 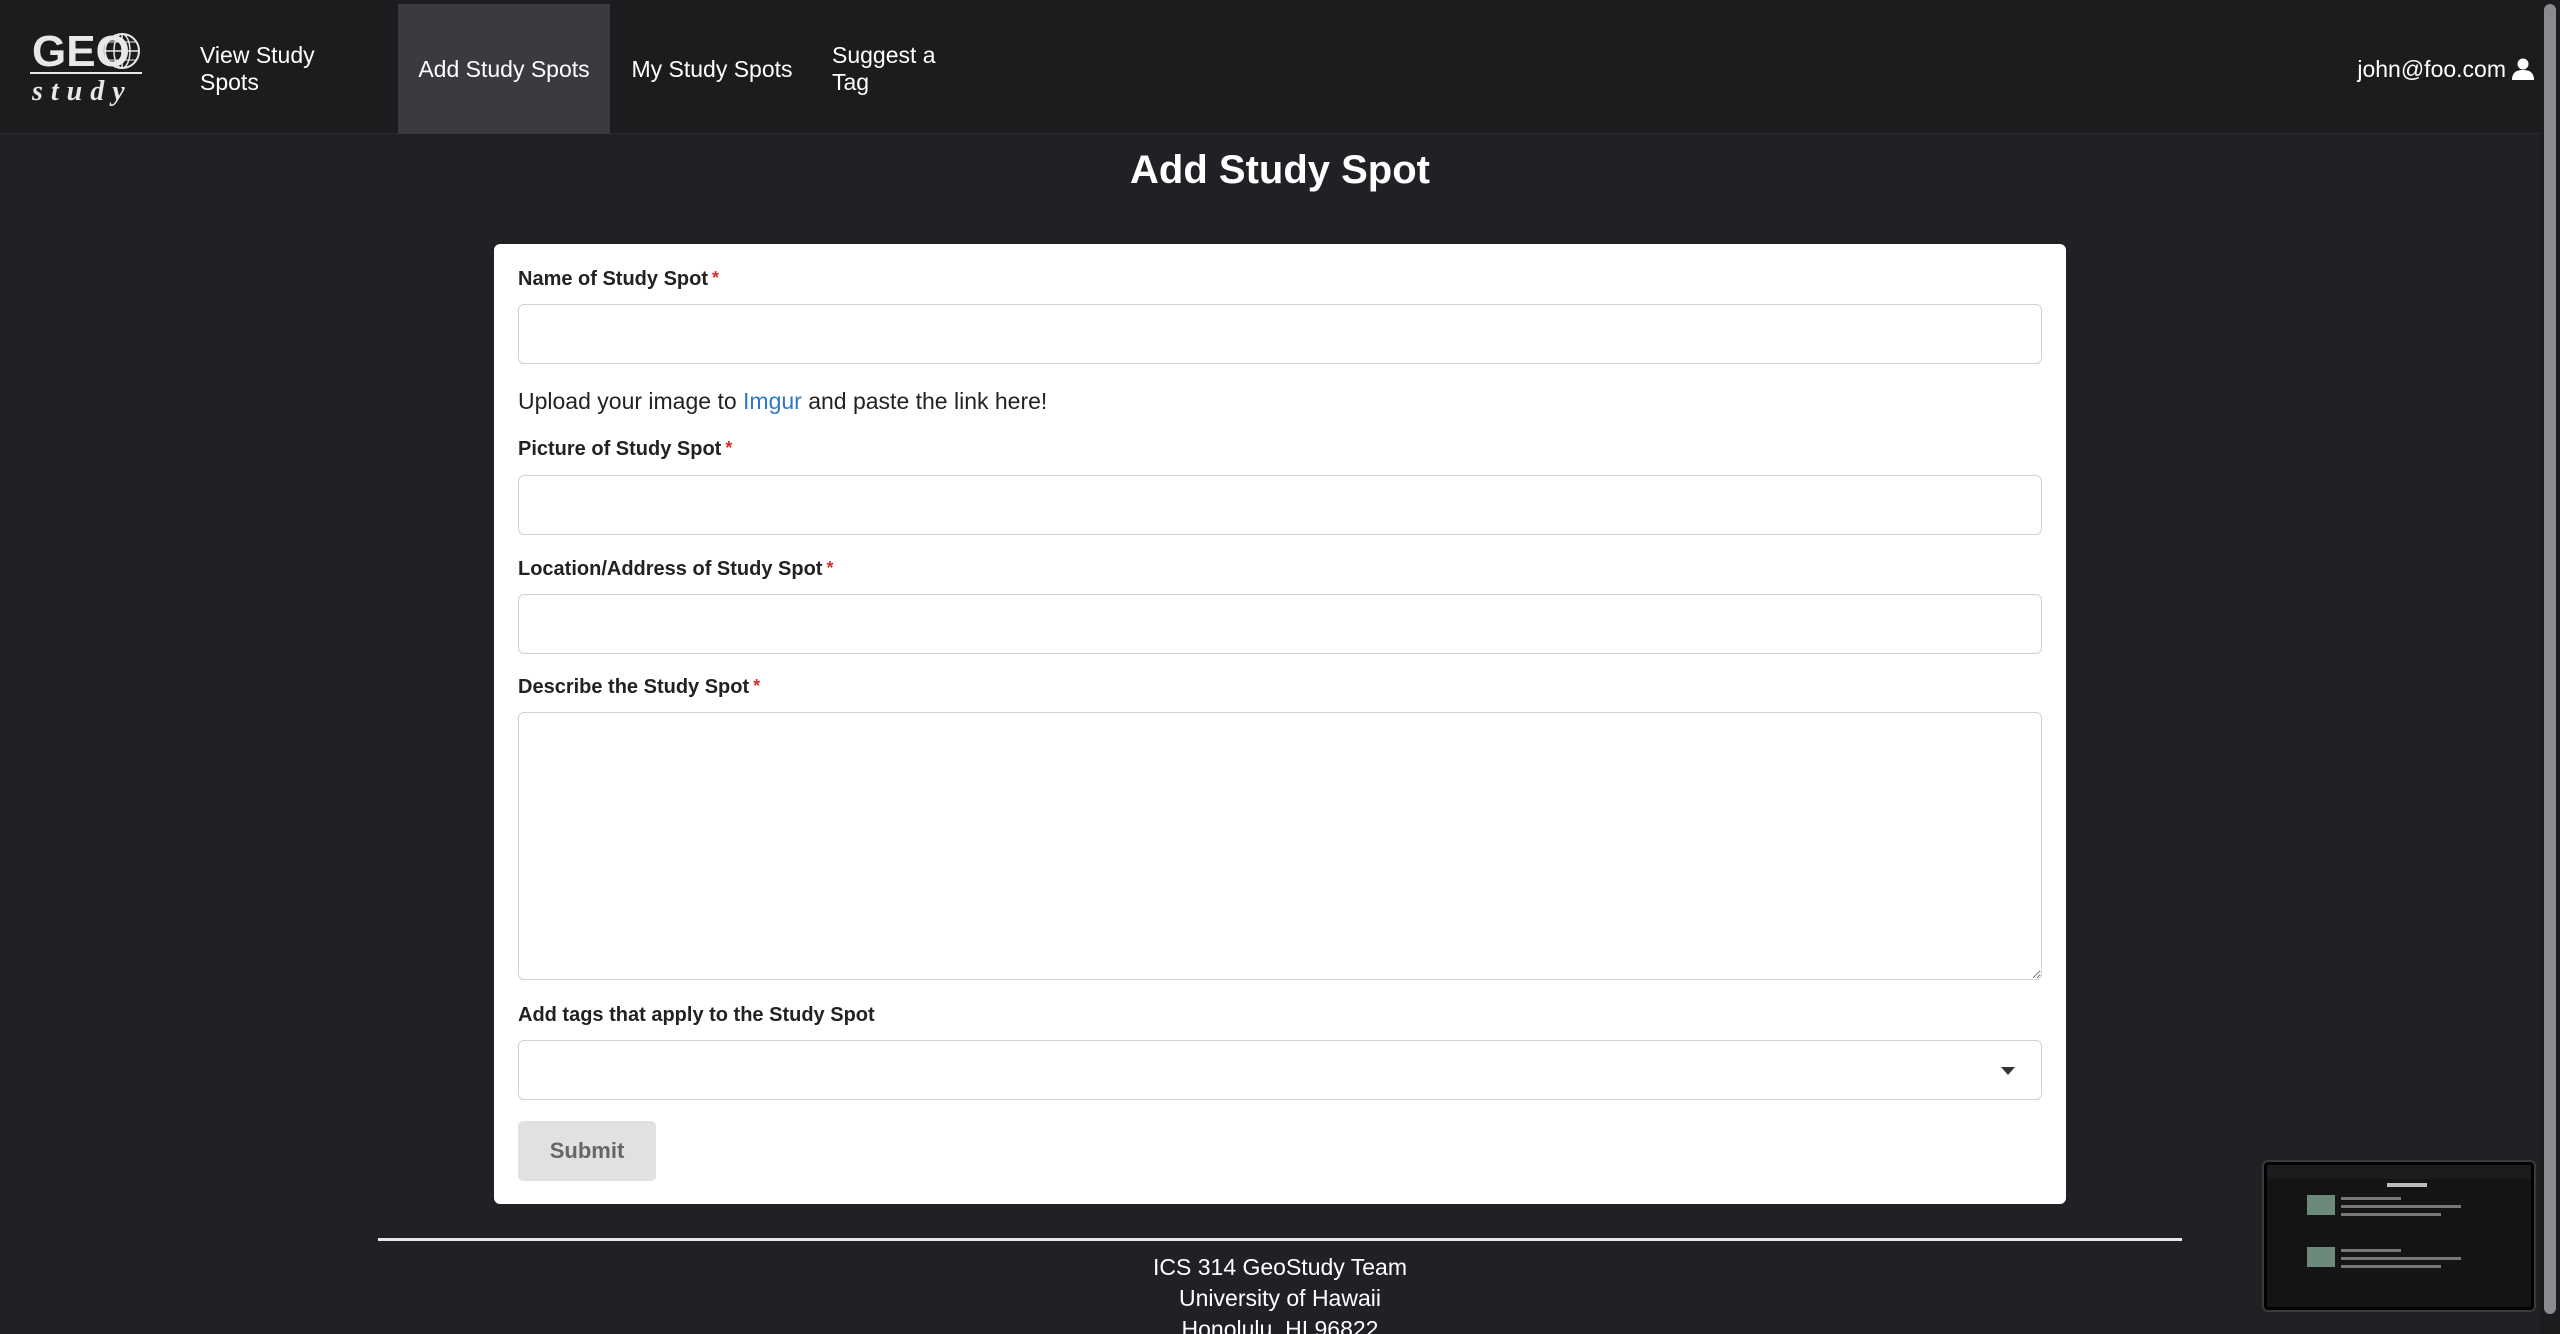 I want to click on location-input, so click(x=1280, y=624).